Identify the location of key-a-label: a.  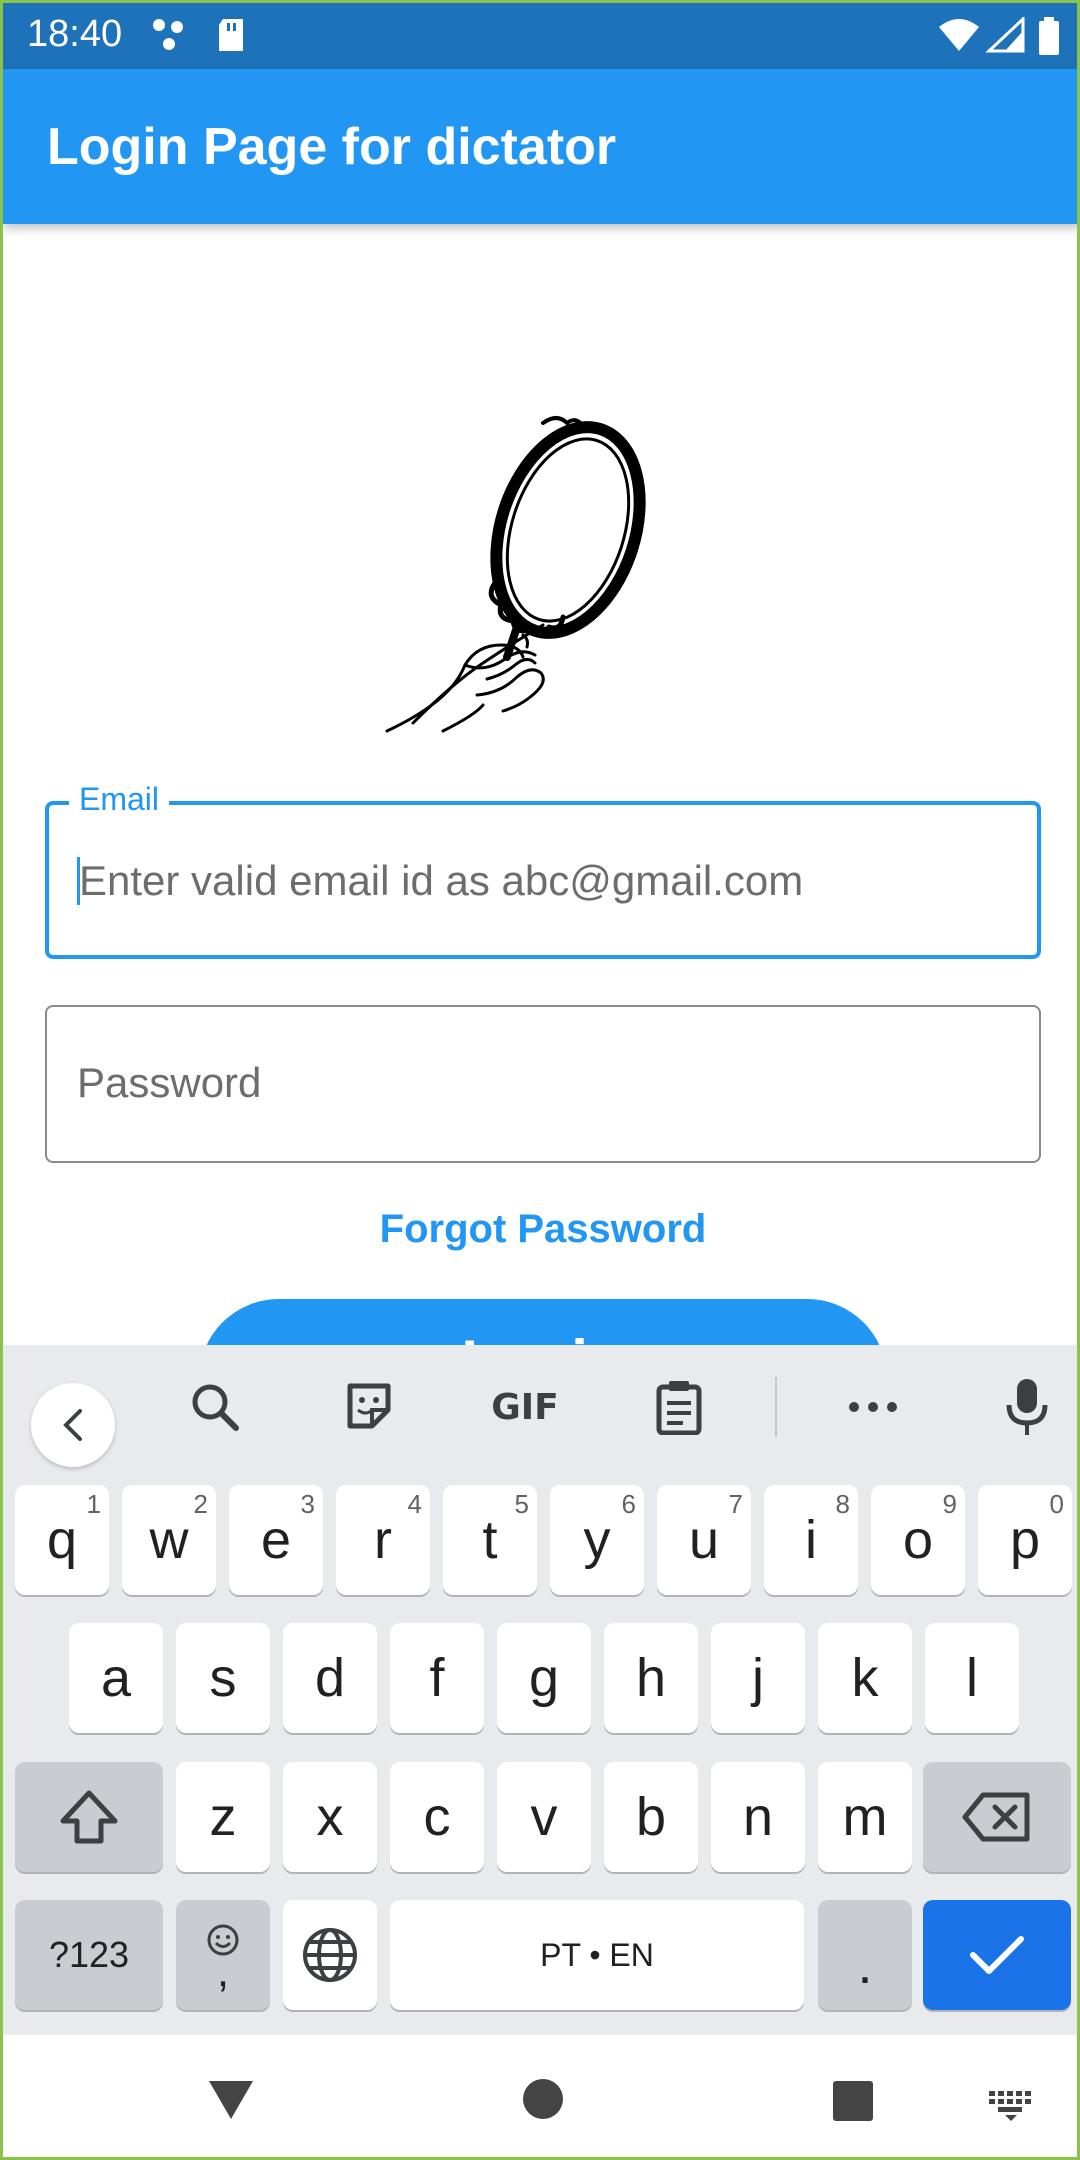
(116, 1678).